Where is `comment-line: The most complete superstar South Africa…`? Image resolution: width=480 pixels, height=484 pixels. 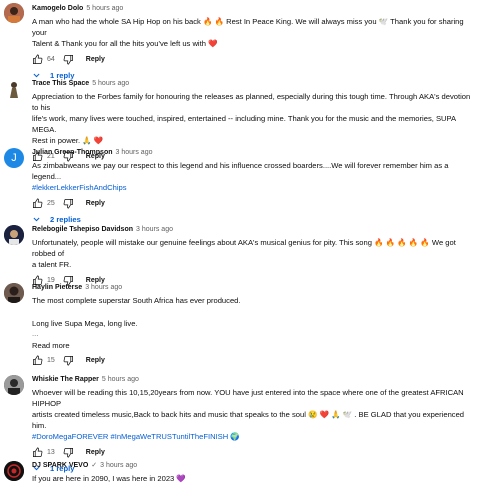 comment-line: The most complete superstar South Africa… is located at coordinates (136, 300).